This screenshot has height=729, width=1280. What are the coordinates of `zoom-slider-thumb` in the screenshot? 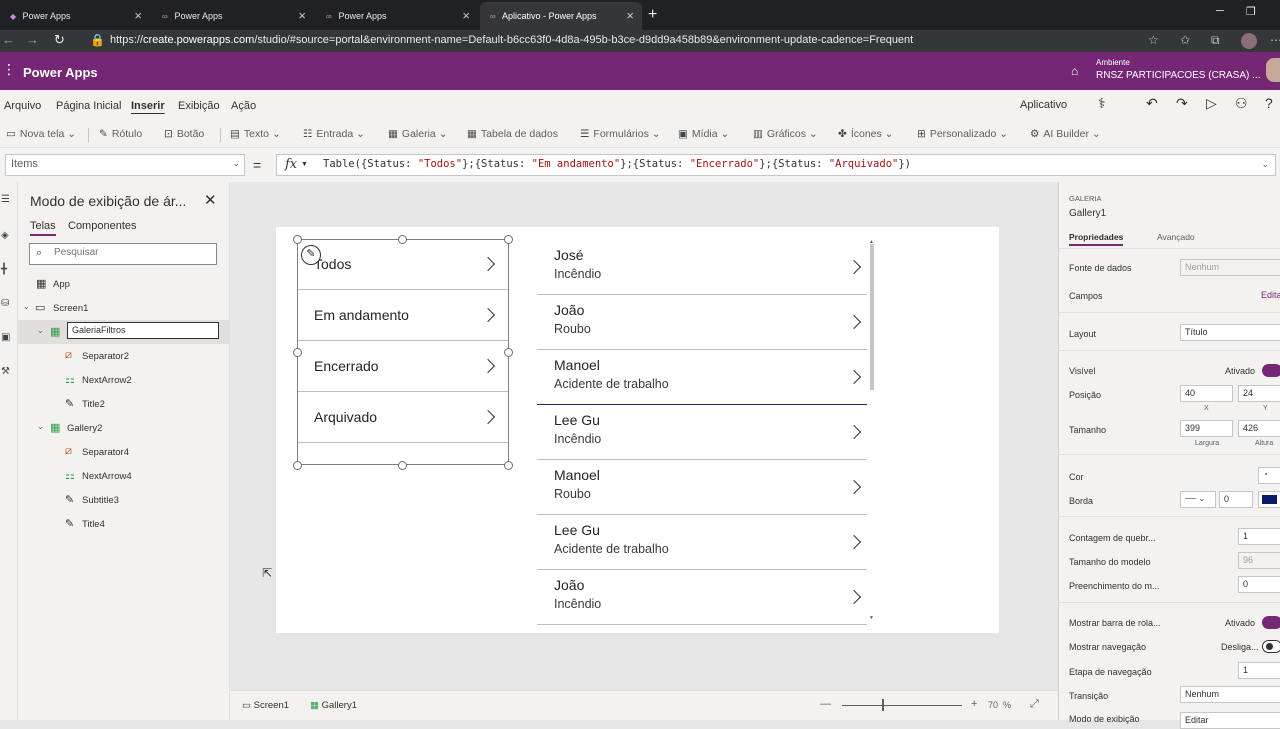 It's located at (883, 705).